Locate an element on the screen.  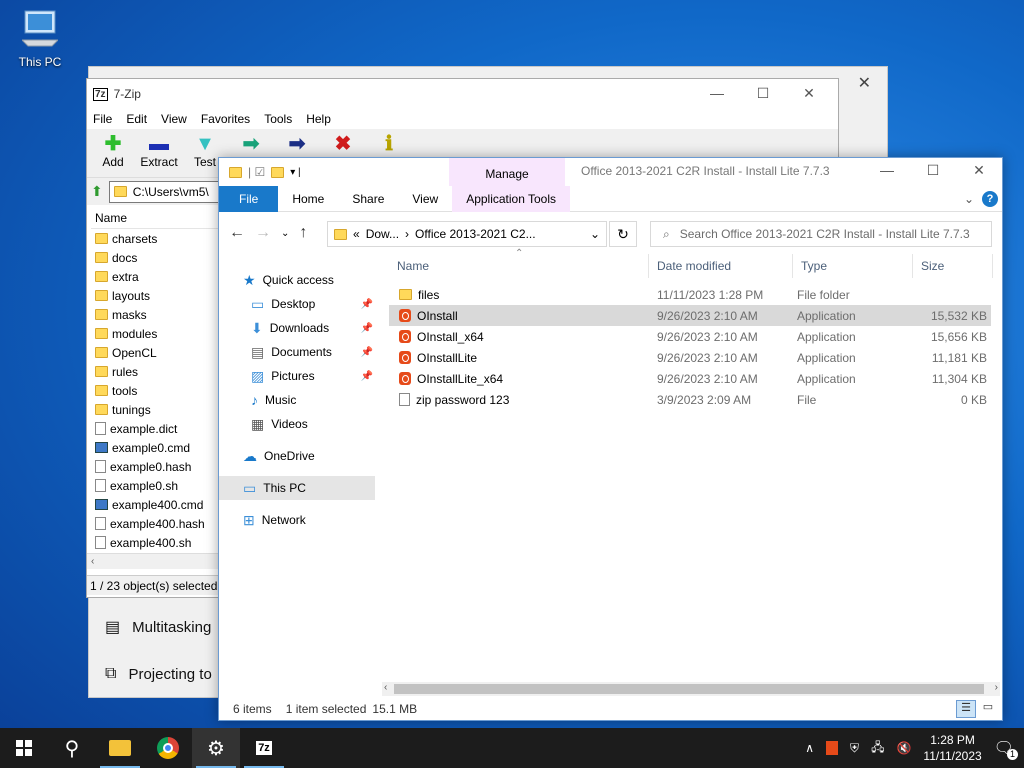
list-item: tunings is located at coordinates (156, 409).